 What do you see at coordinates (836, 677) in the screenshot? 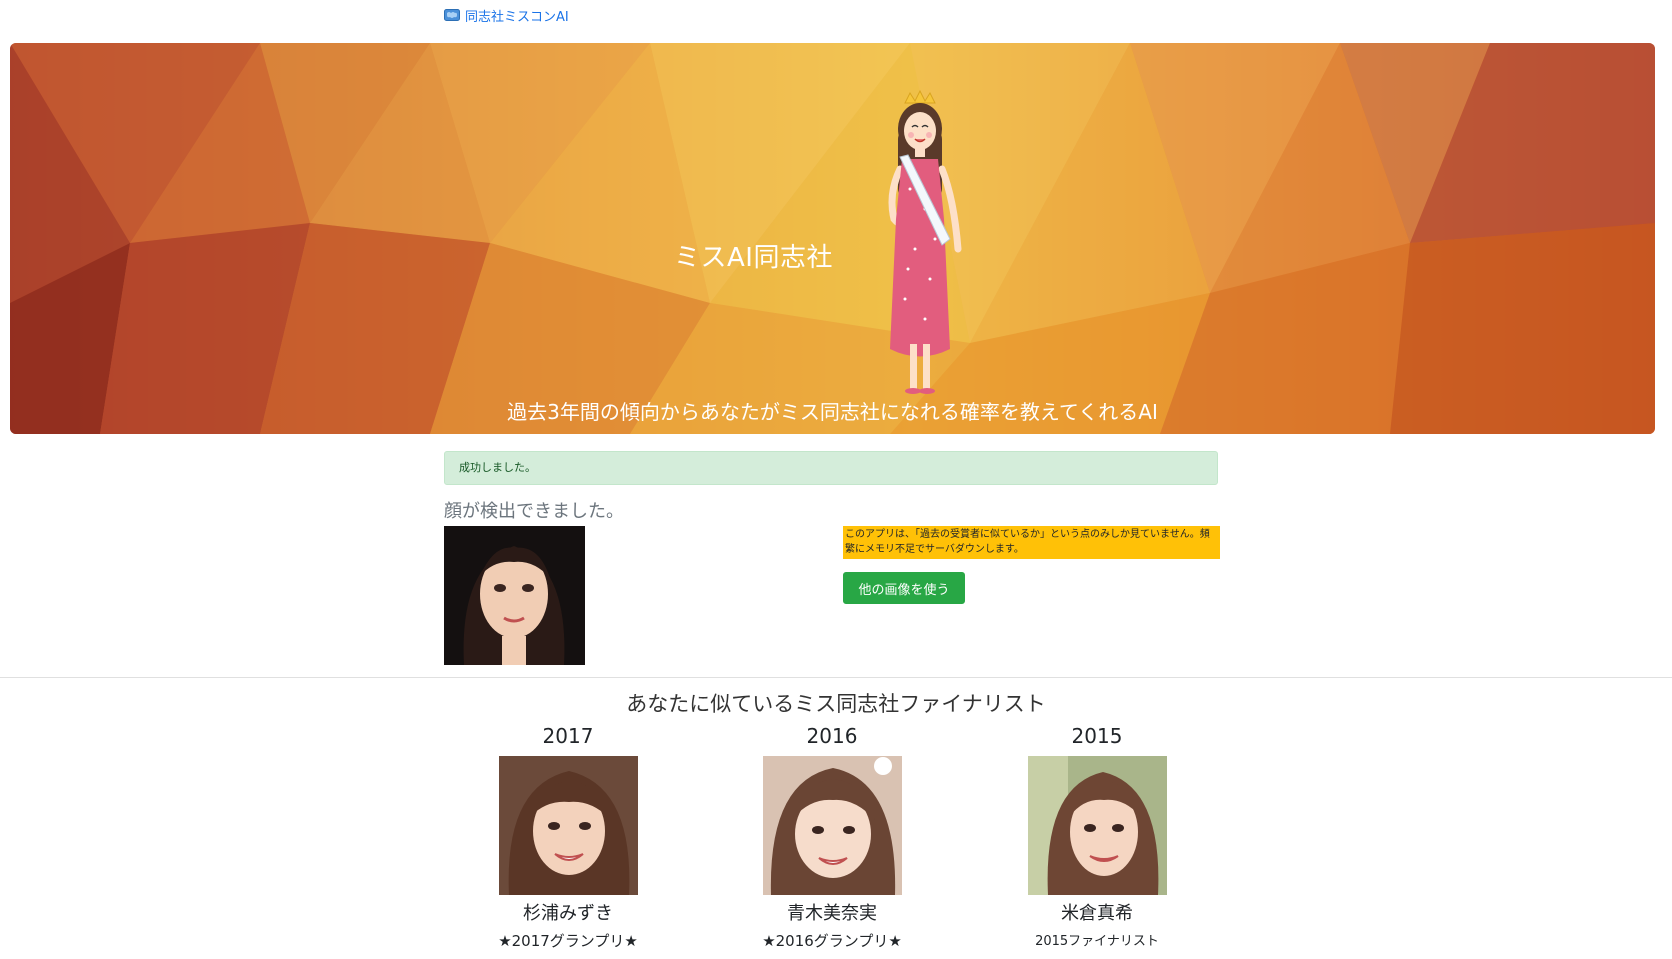
I see `section-divider` at bounding box center [836, 677].